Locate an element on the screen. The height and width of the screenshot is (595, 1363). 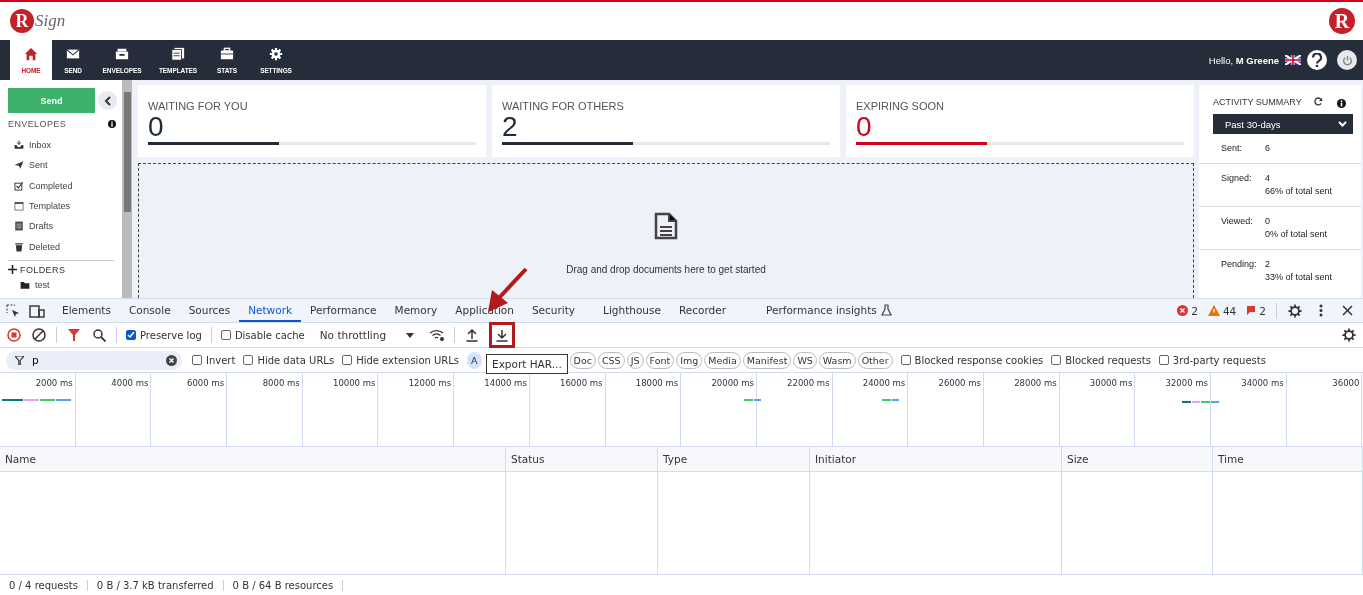
help-button is located at coordinates (1317, 60).